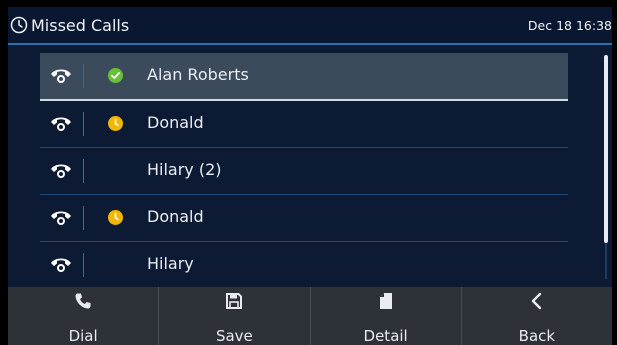 The image size is (617, 345). I want to click on back-button: Back, so click(537, 316).